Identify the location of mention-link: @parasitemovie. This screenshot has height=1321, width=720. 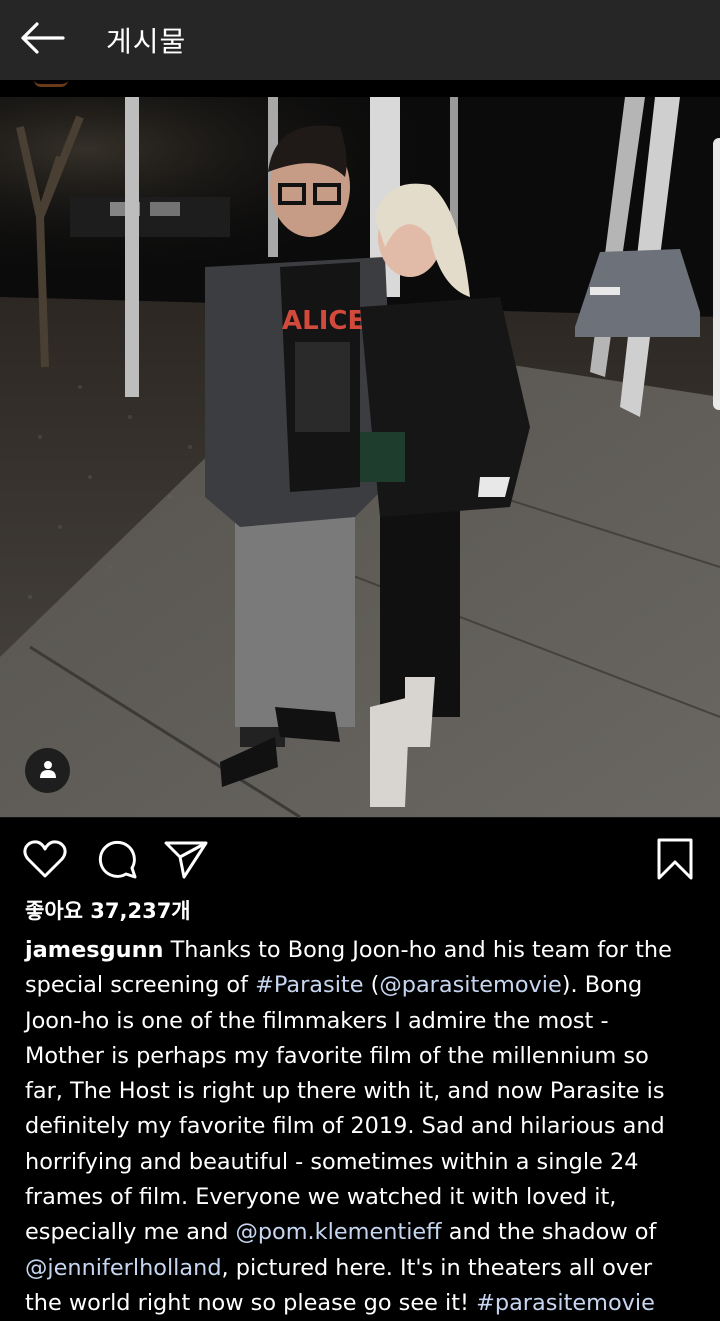
(470, 985).